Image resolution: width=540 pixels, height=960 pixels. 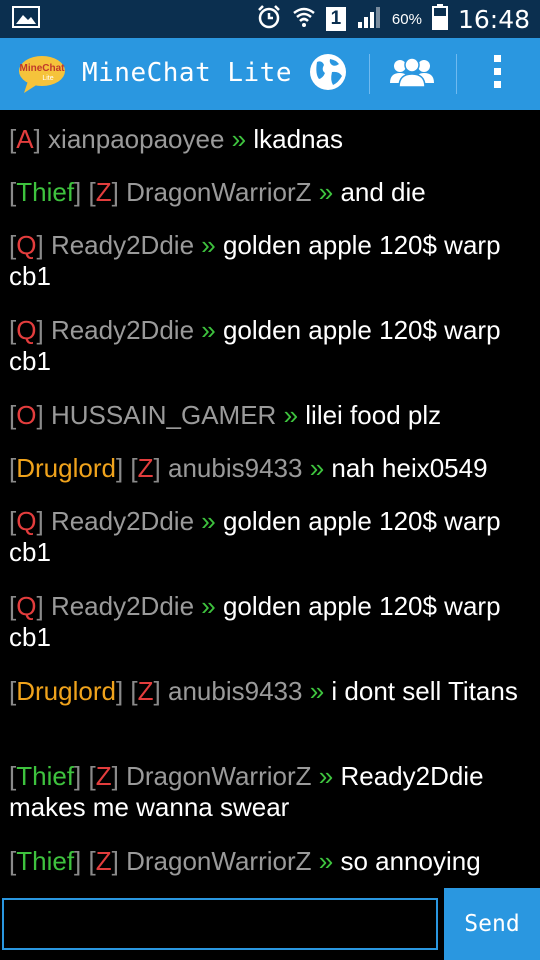 I want to click on overflow-menu-icon, so click(x=498, y=74).